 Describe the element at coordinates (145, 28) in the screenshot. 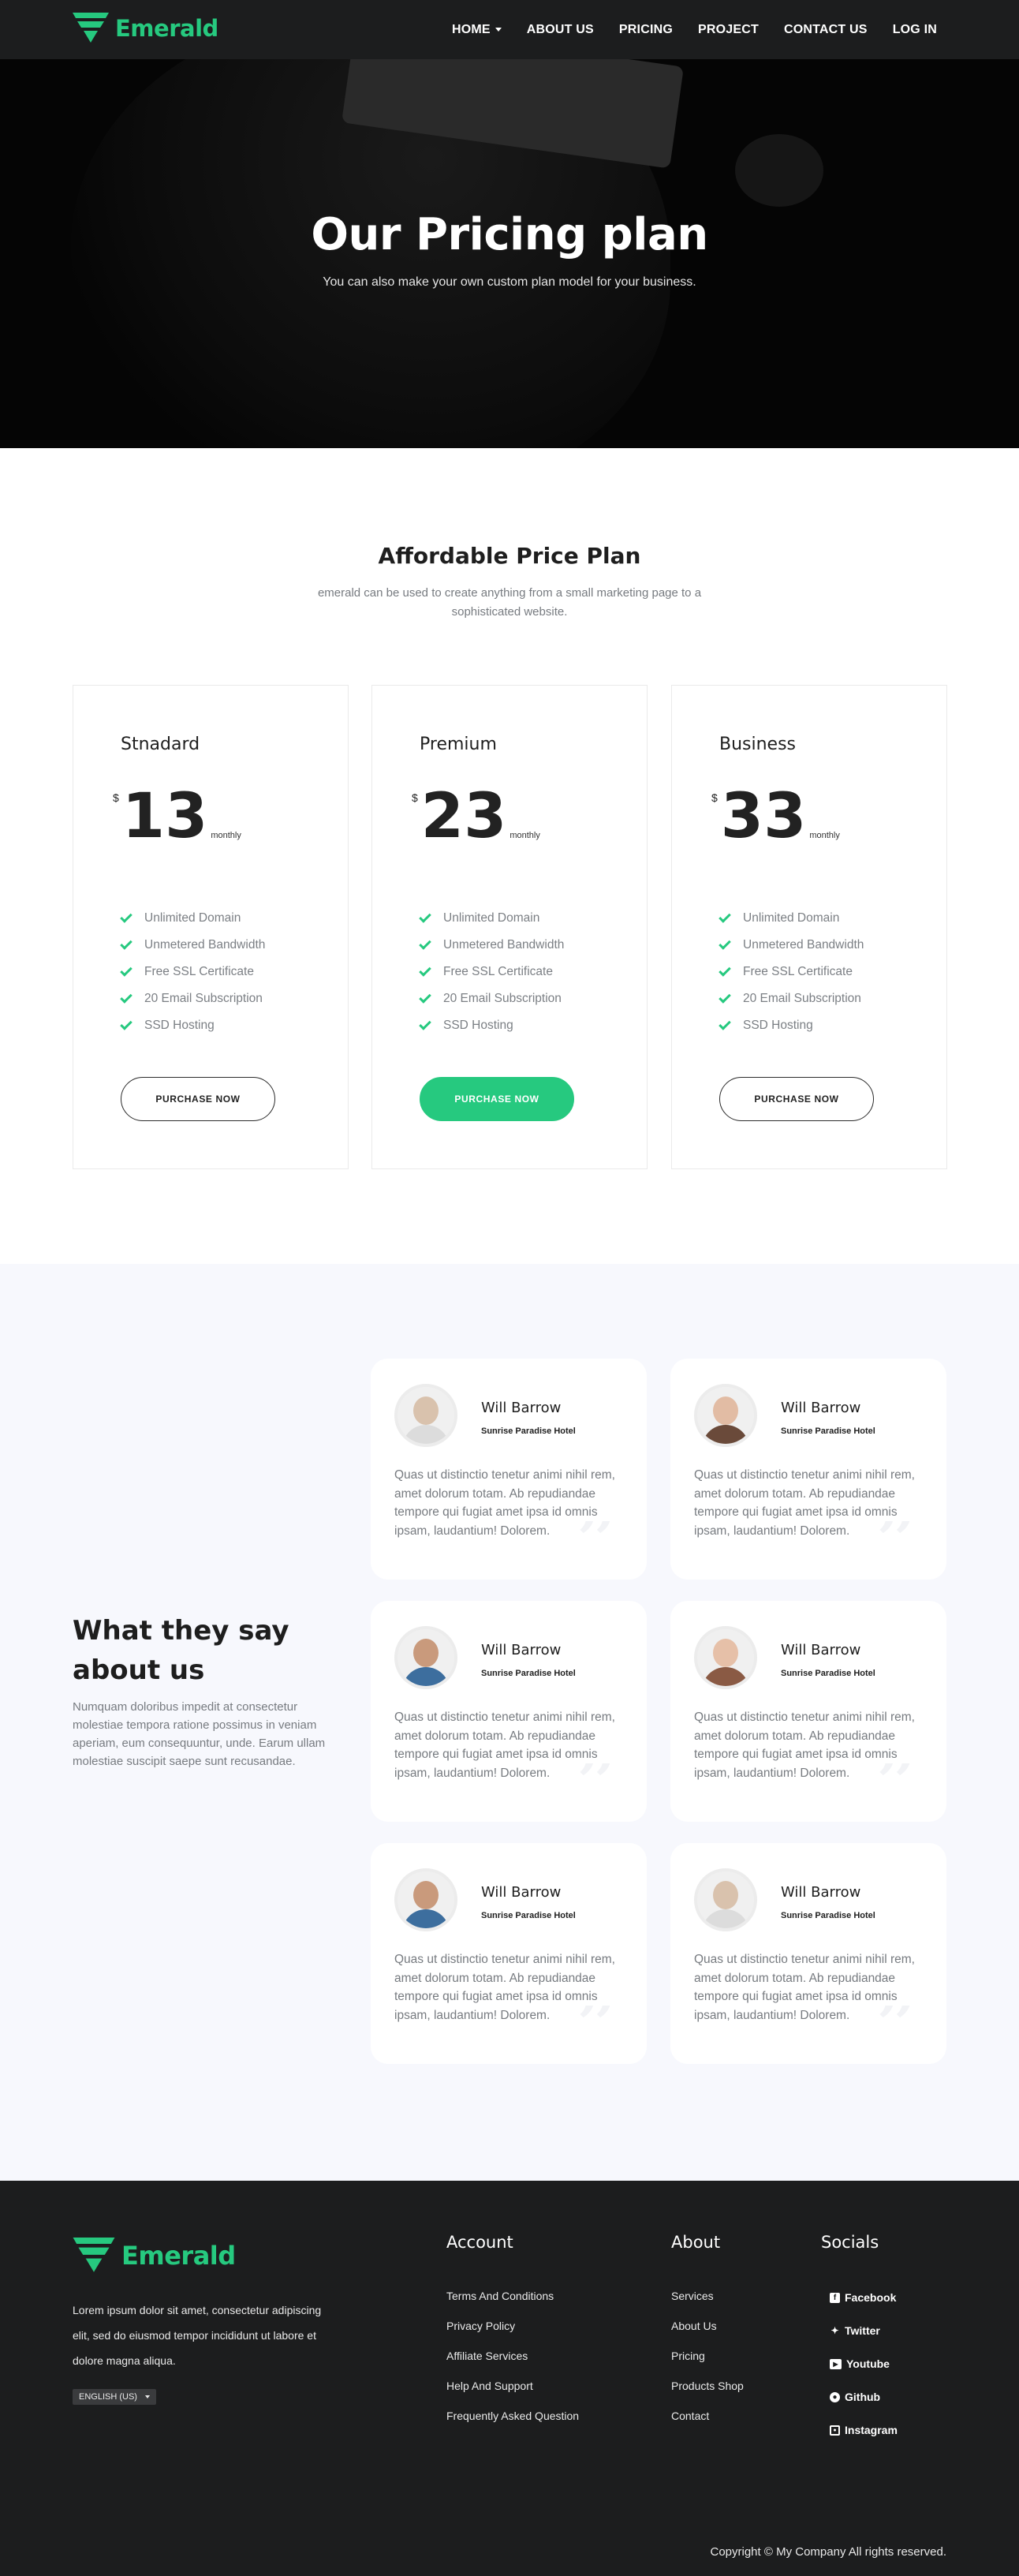

I see `brand-logo: Emerald` at that location.